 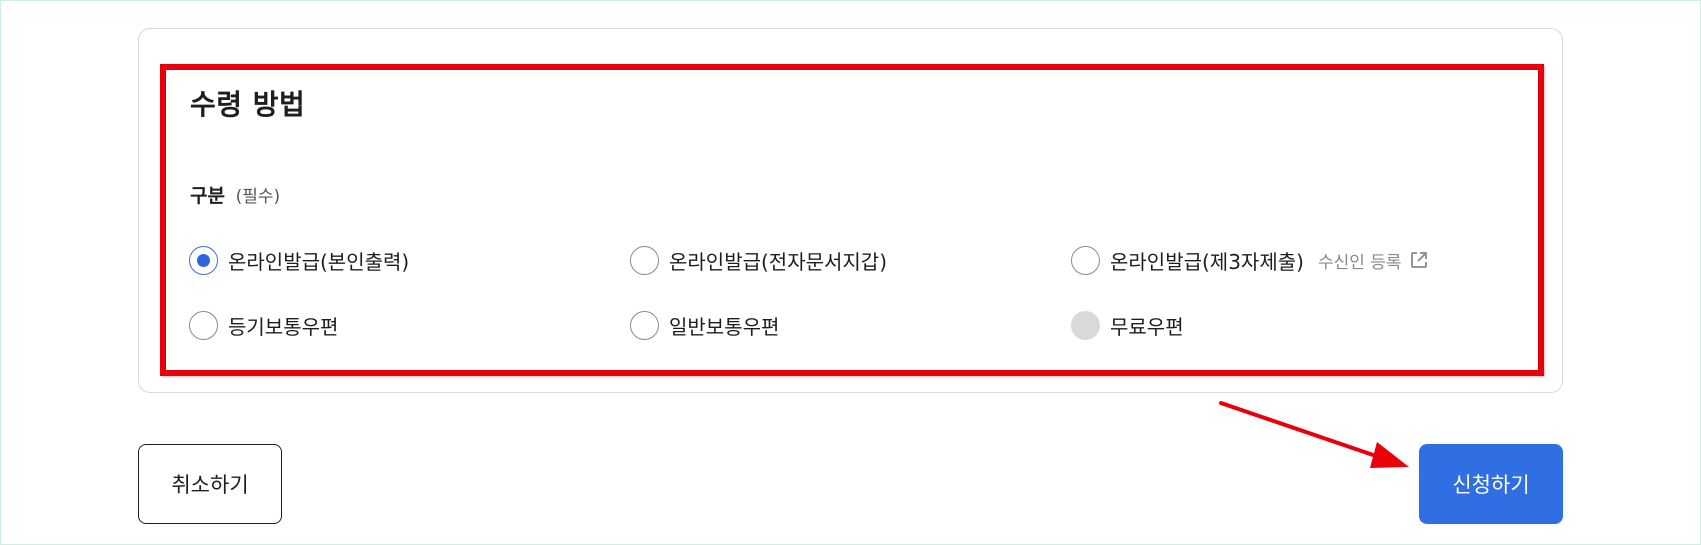 What do you see at coordinates (1300, 430) in the screenshot?
I see `annotation-arrow-shaft` at bounding box center [1300, 430].